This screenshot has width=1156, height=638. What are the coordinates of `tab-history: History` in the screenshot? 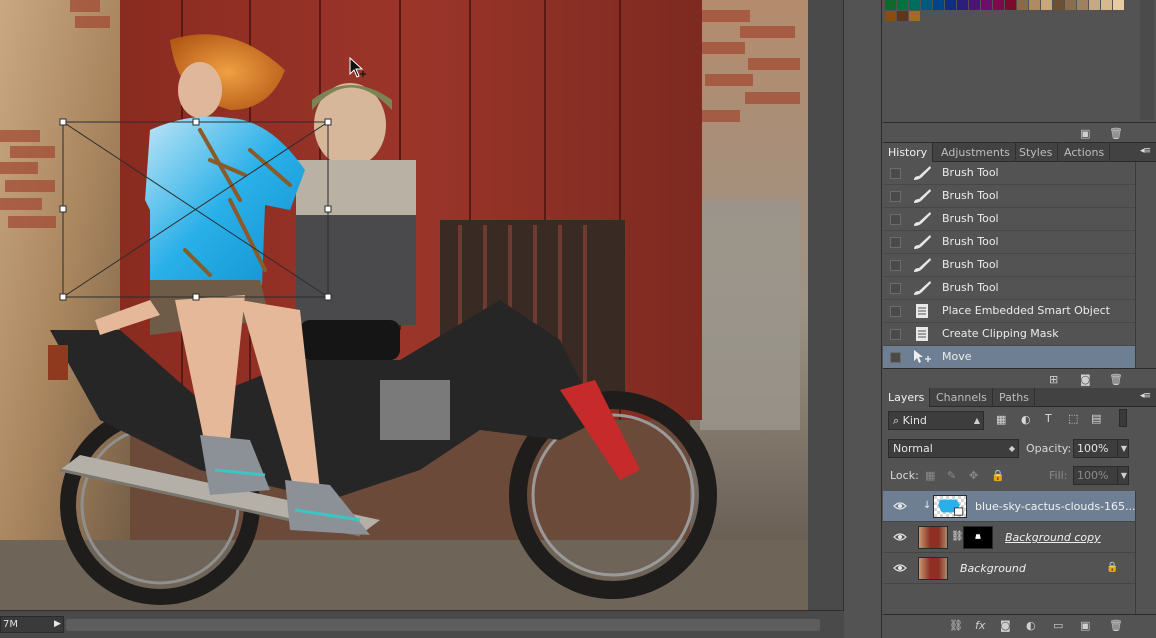 It's located at (908, 152).